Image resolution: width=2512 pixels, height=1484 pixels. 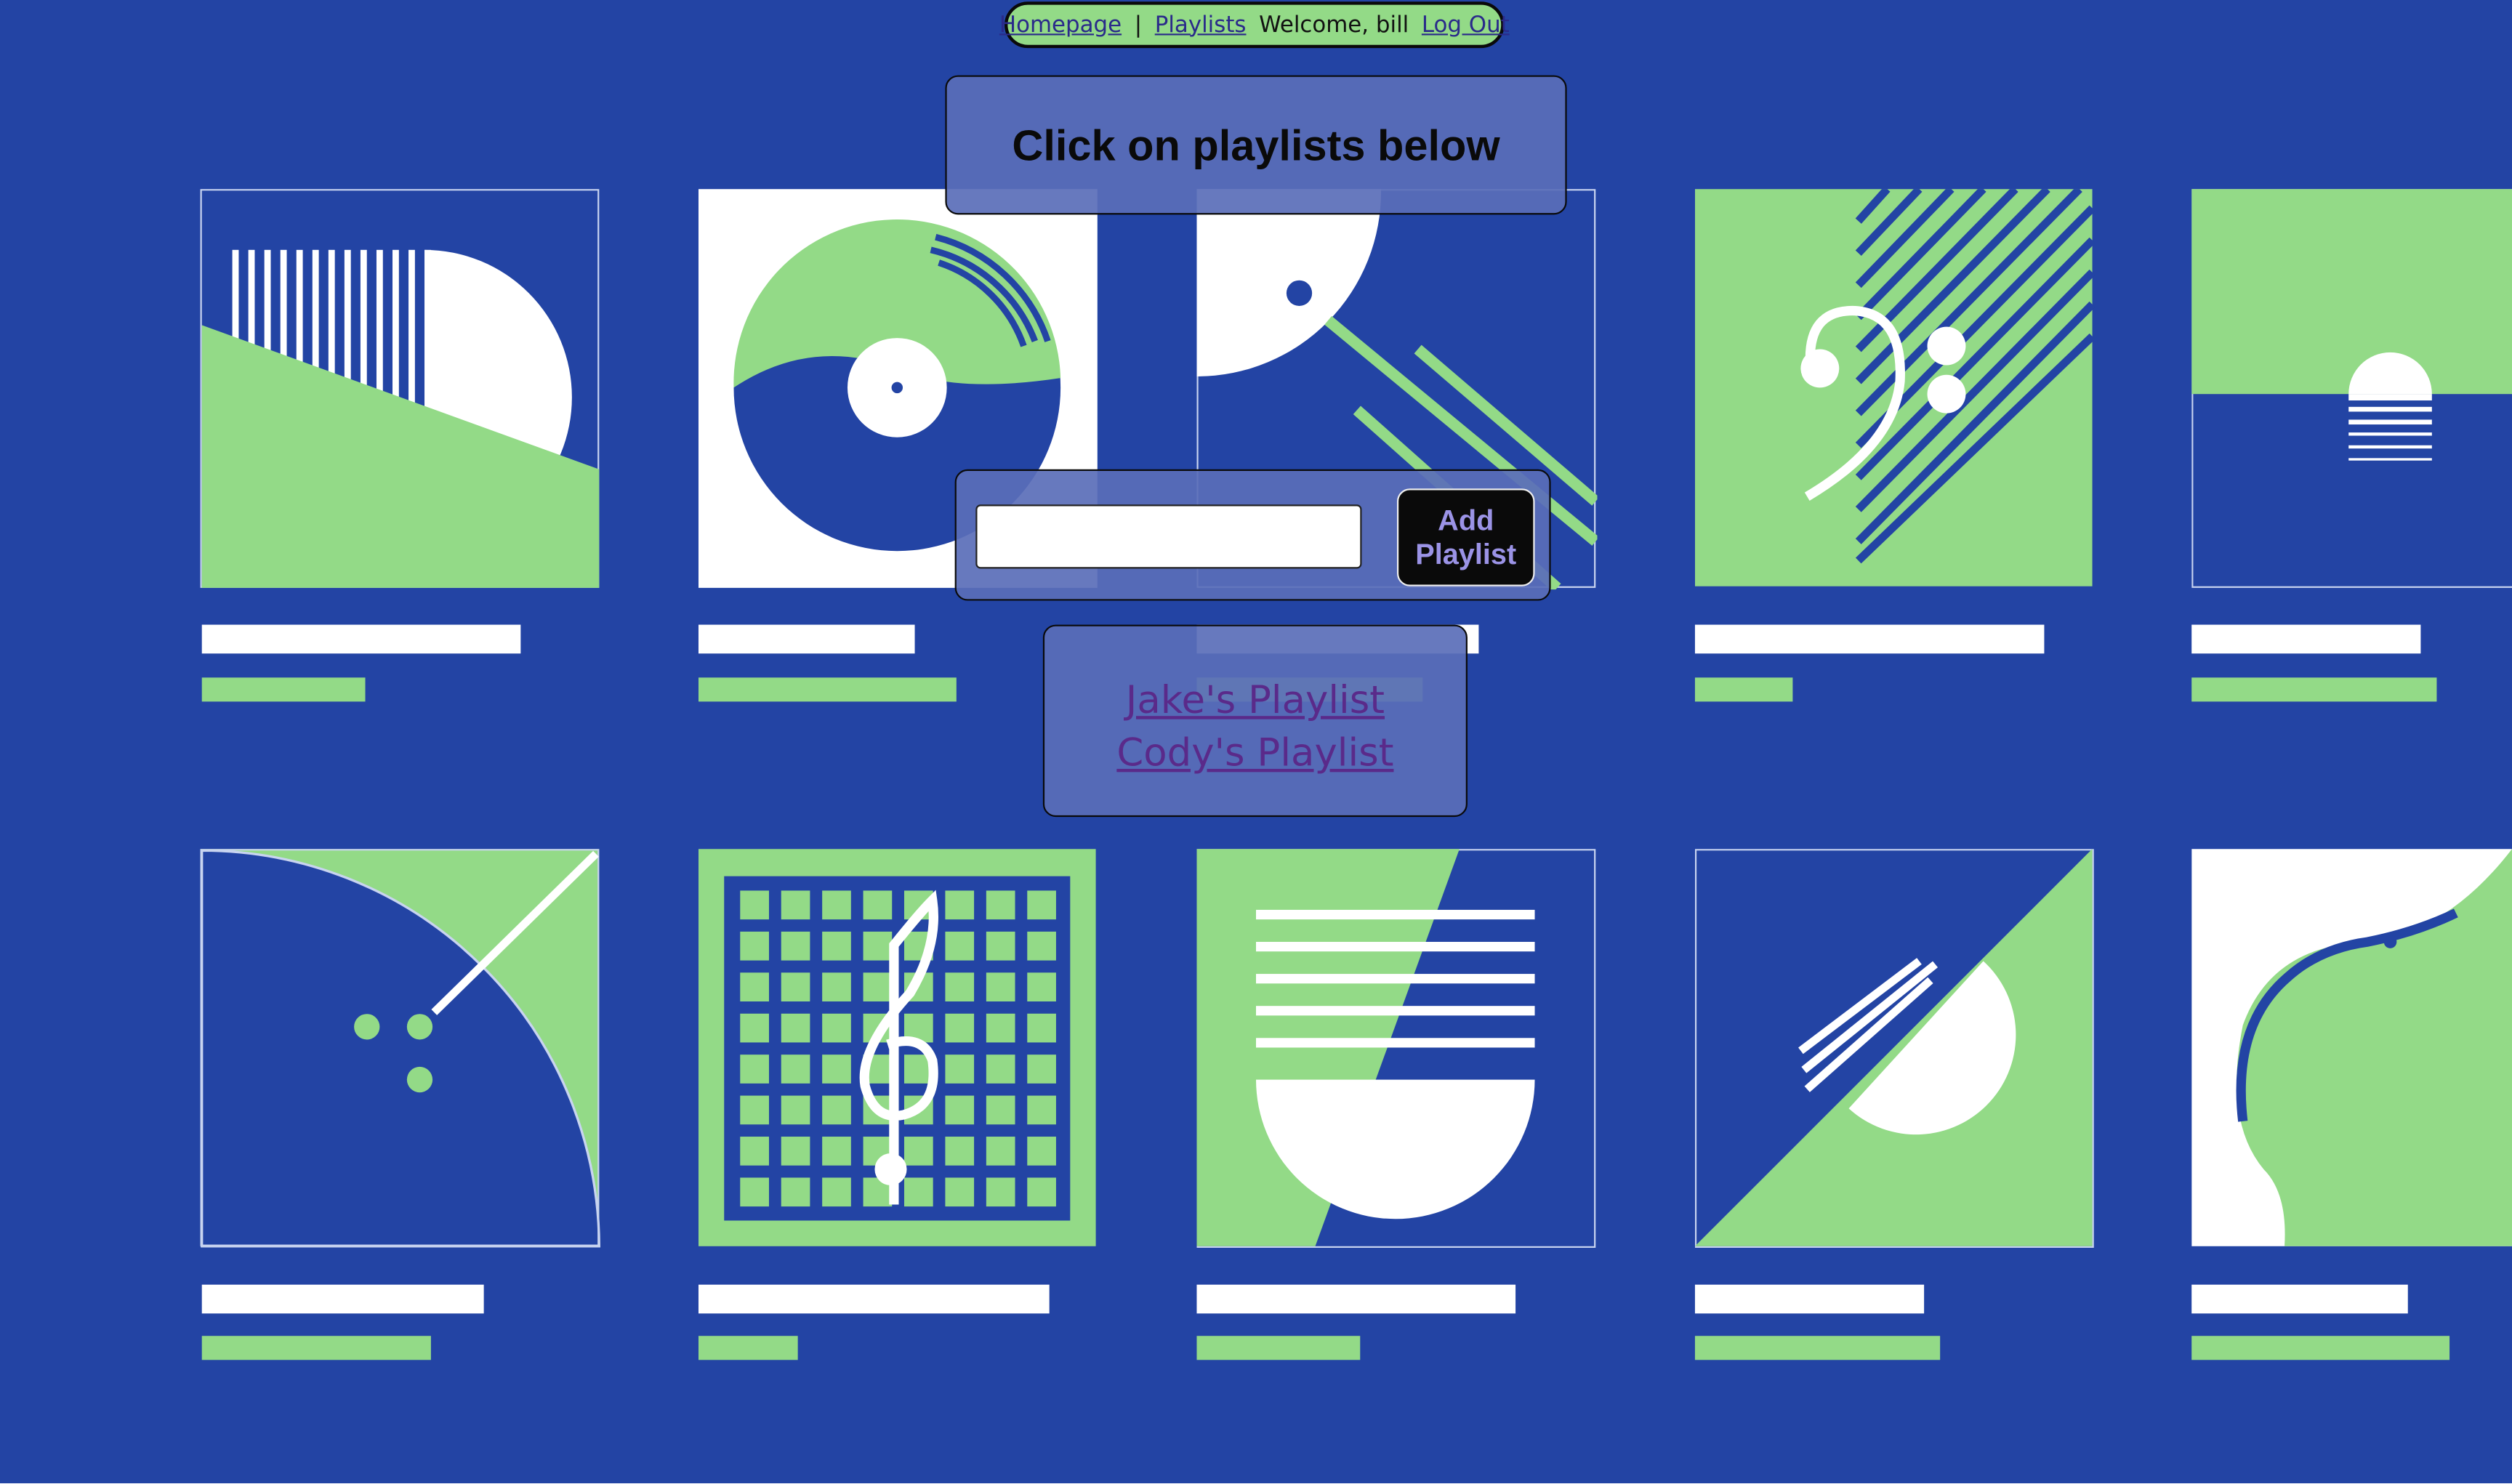 I want to click on page-title: Click on playlists below, so click(x=1256, y=145).